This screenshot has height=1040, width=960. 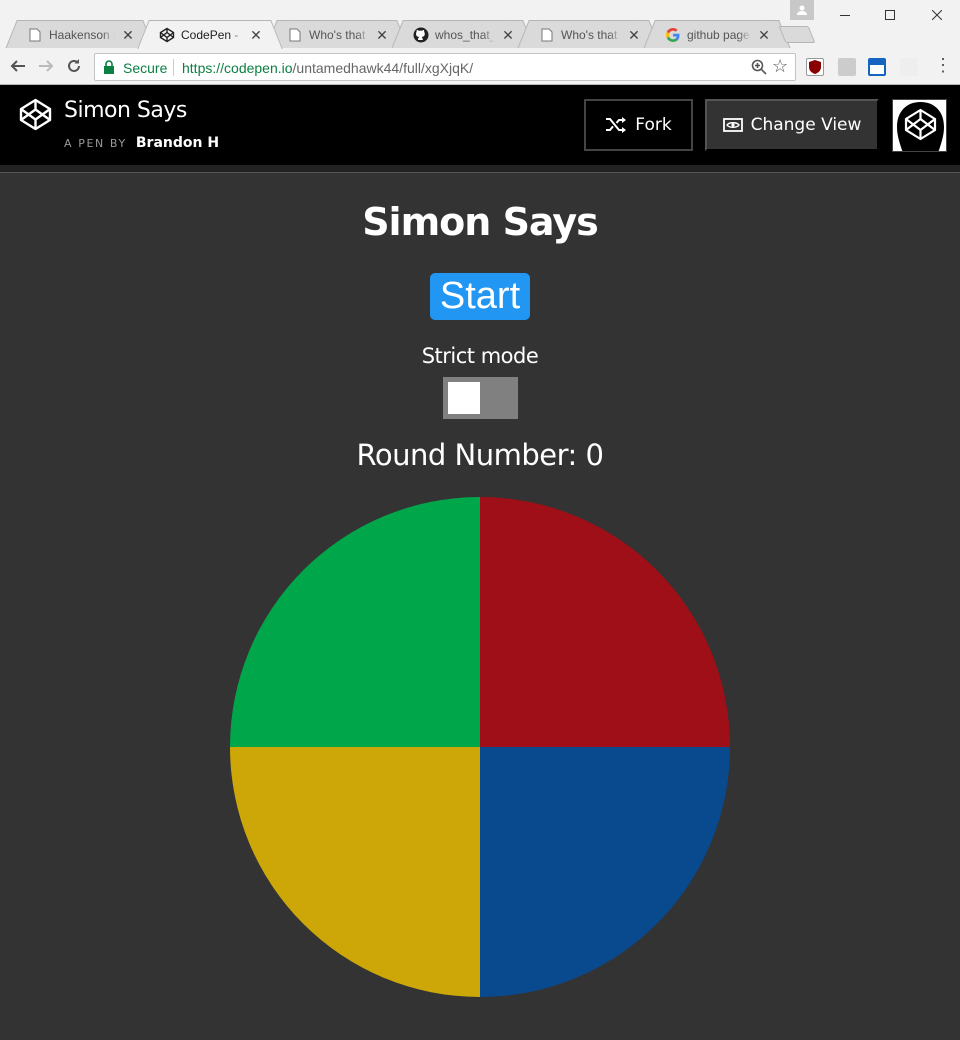 What do you see at coordinates (847, 67) in the screenshot?
I see `image-extension-icon` at bounding box center [847, 67].